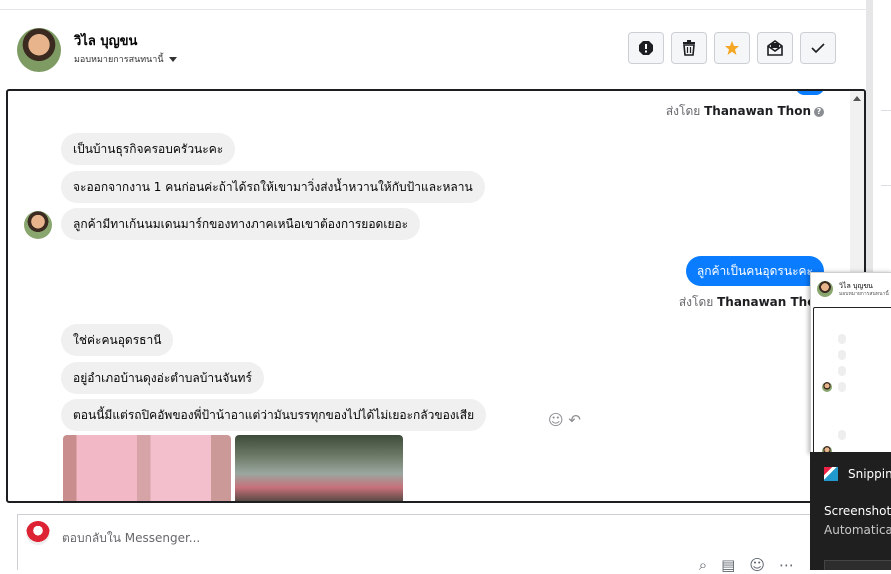 The width and height of the screenshot is (891, 574). I want to click on incoming-message: ใช่ค่ะคนอุดรธานี, so click(117, 340).